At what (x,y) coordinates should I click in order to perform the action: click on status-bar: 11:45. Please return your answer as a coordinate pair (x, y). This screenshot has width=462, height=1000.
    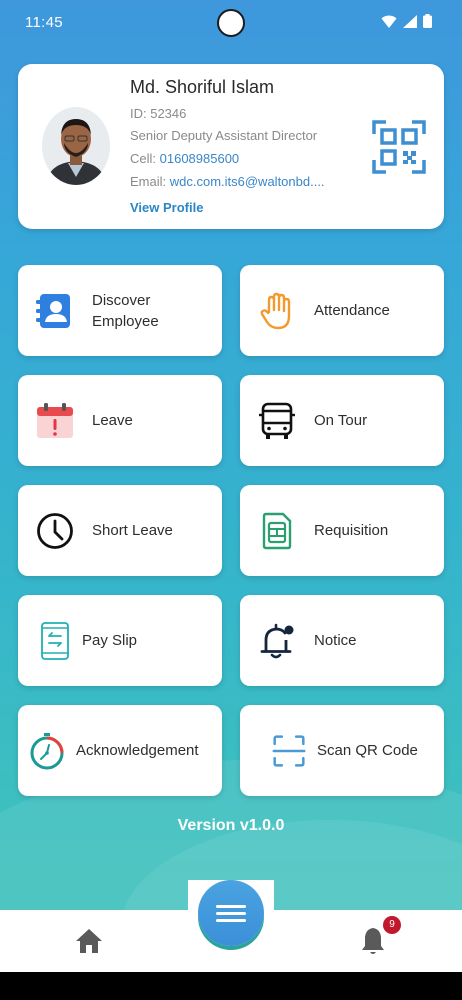
    Looking at the image, I should click on (231, 23).